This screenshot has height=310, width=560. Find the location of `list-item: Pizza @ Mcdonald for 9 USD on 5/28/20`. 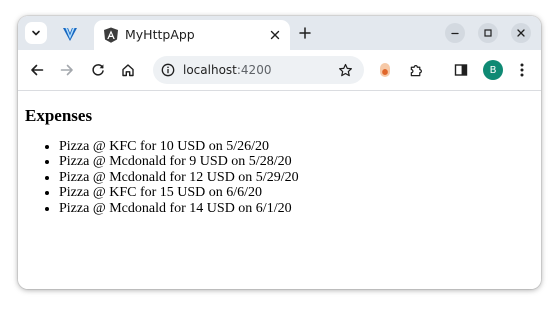

list-item: Pizza @ Mcdonald for 9 USD on 5/28/20 is located at coordinates (179, 161).